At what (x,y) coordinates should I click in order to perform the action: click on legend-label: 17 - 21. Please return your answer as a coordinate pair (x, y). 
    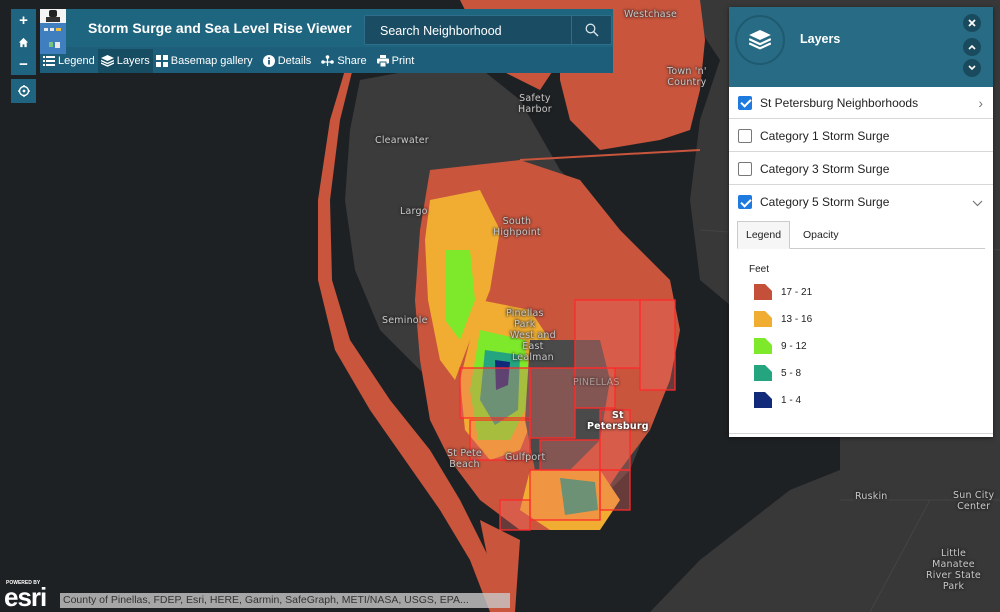
    Looking at the image, I should click on (797, 292).